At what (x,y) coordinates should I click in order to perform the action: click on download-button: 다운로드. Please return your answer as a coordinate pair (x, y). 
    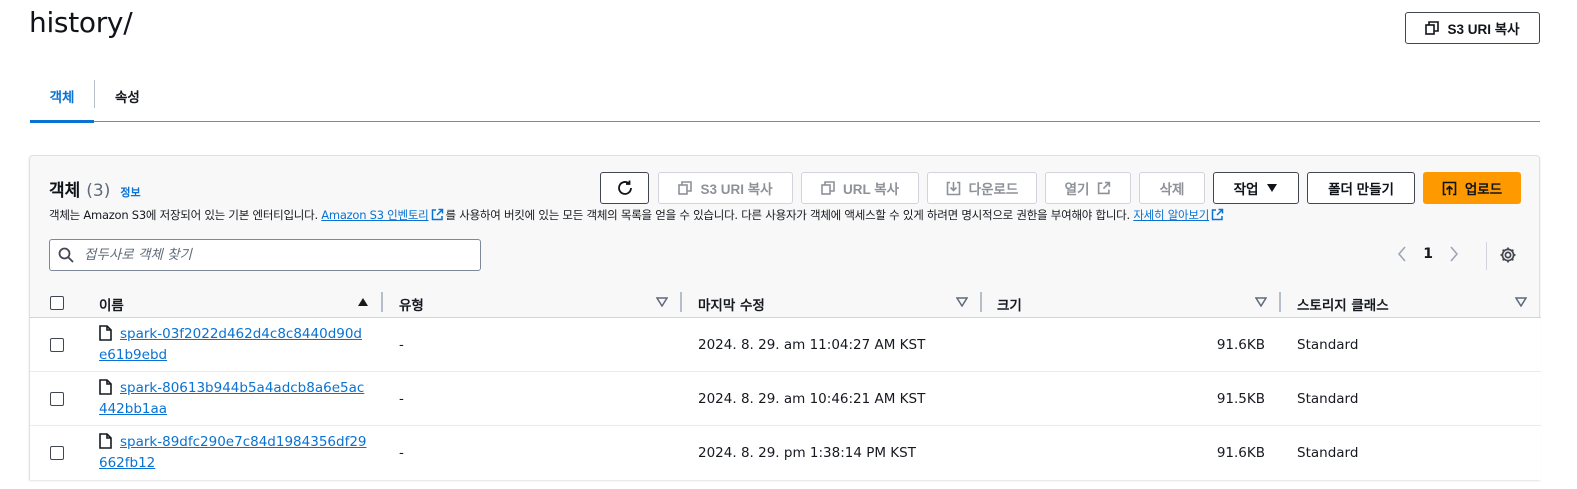
    Looking at the image, I should click on (982, 188).